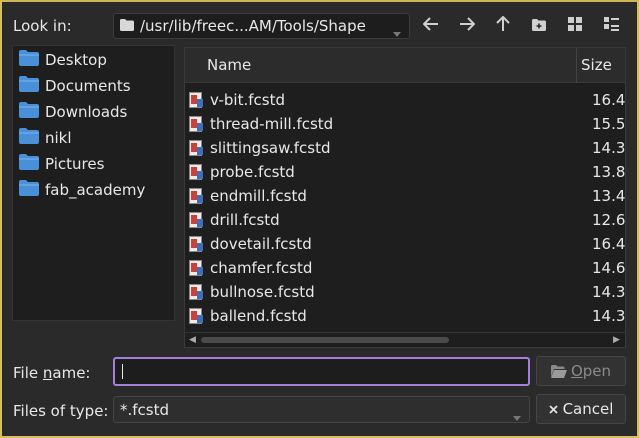 This screenshot has height=438, width=639. I want to click on cancel-label: Cancel, so click(588, 409).